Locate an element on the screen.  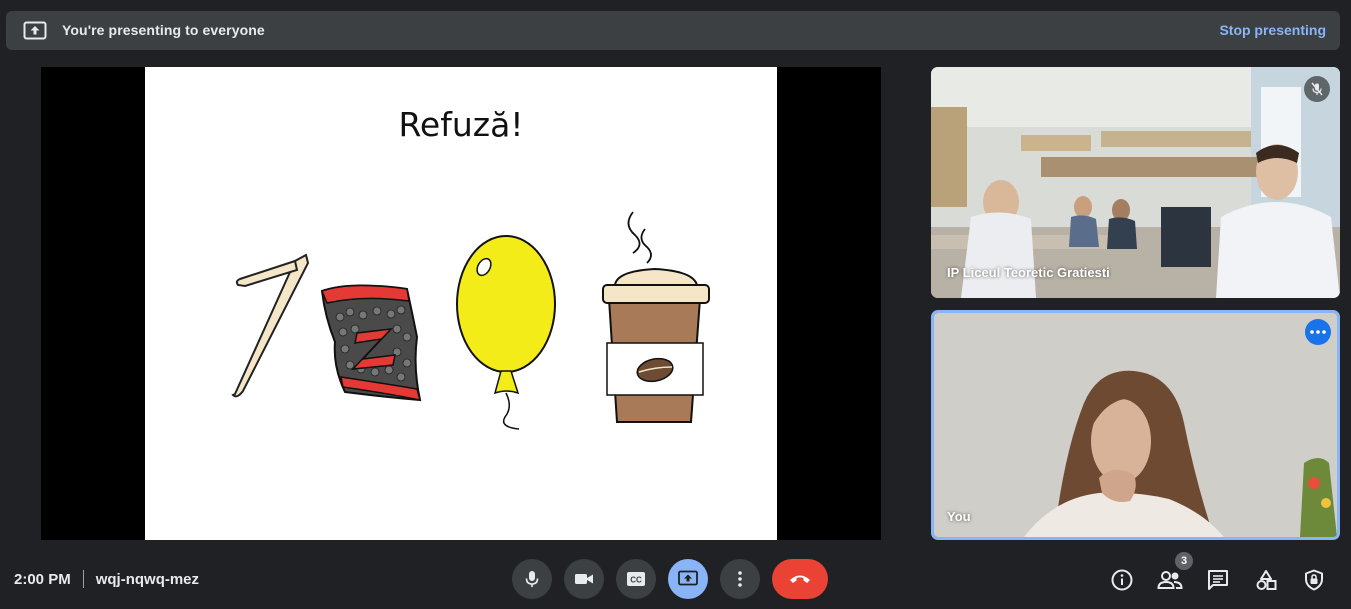
participant-tile-classroom: IP Liceul Teoretic Gratiesti is located at coordinates (1135, 182).